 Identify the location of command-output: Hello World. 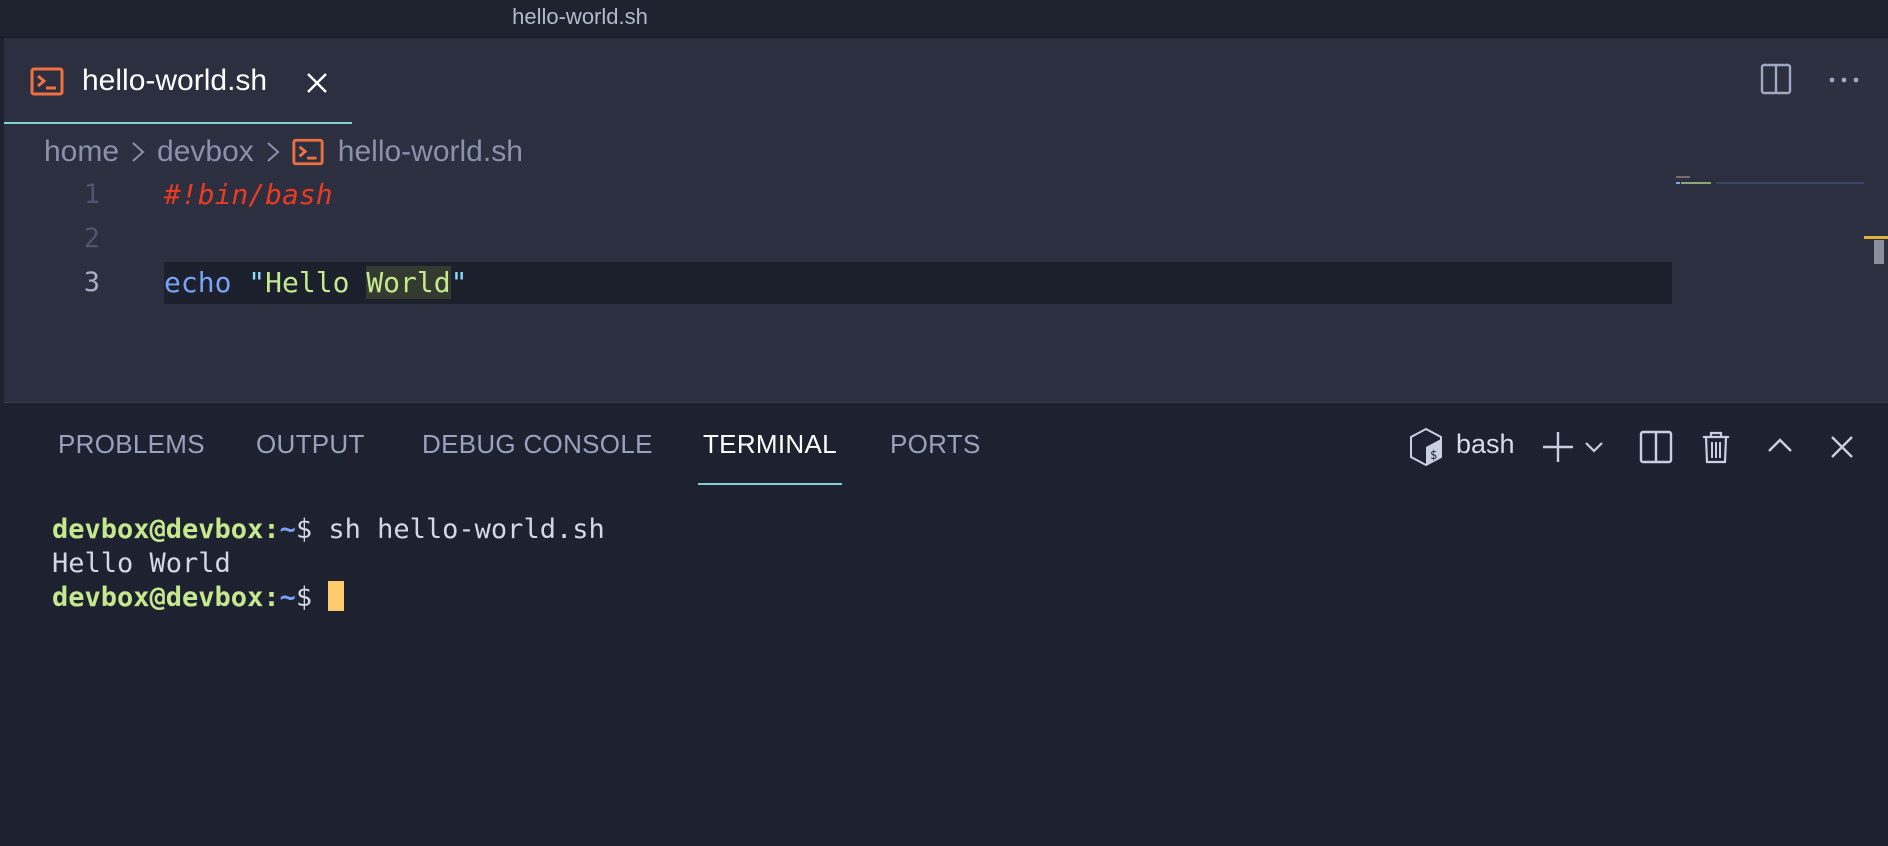
(141, 563).